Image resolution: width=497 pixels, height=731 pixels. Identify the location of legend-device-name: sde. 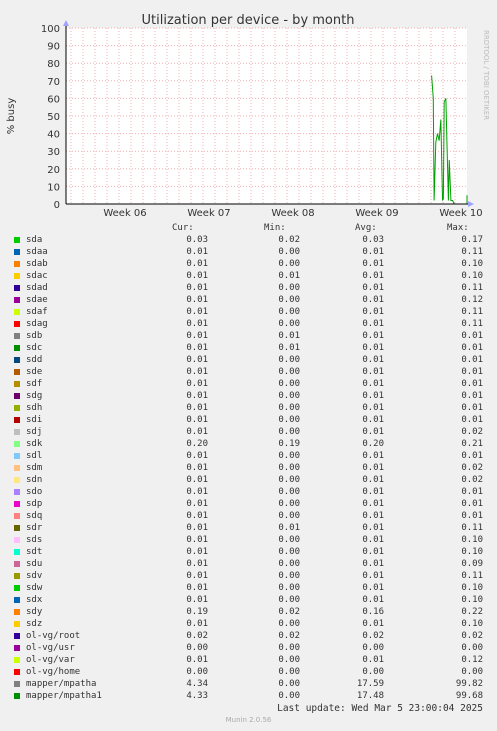
(34, 372).